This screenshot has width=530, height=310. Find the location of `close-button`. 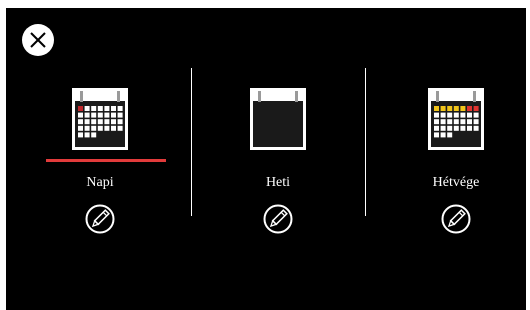

close-button is located at coordinates (38, 40).